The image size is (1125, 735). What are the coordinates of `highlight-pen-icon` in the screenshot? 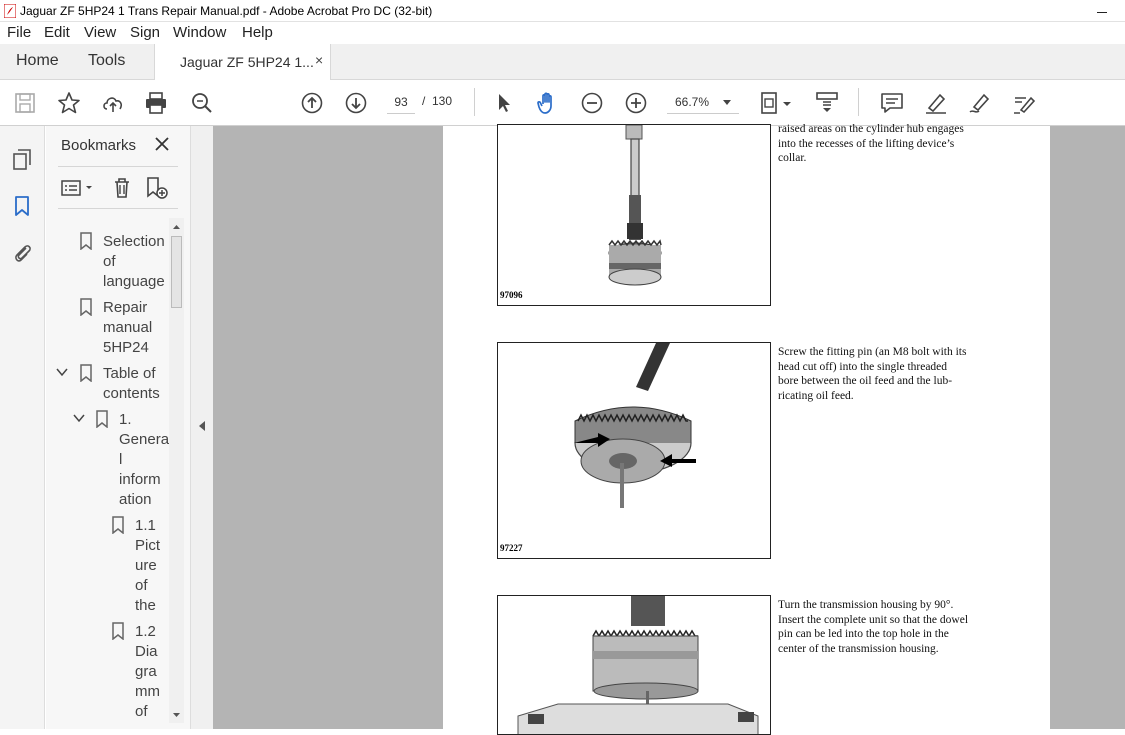 It's located at (936, 103).